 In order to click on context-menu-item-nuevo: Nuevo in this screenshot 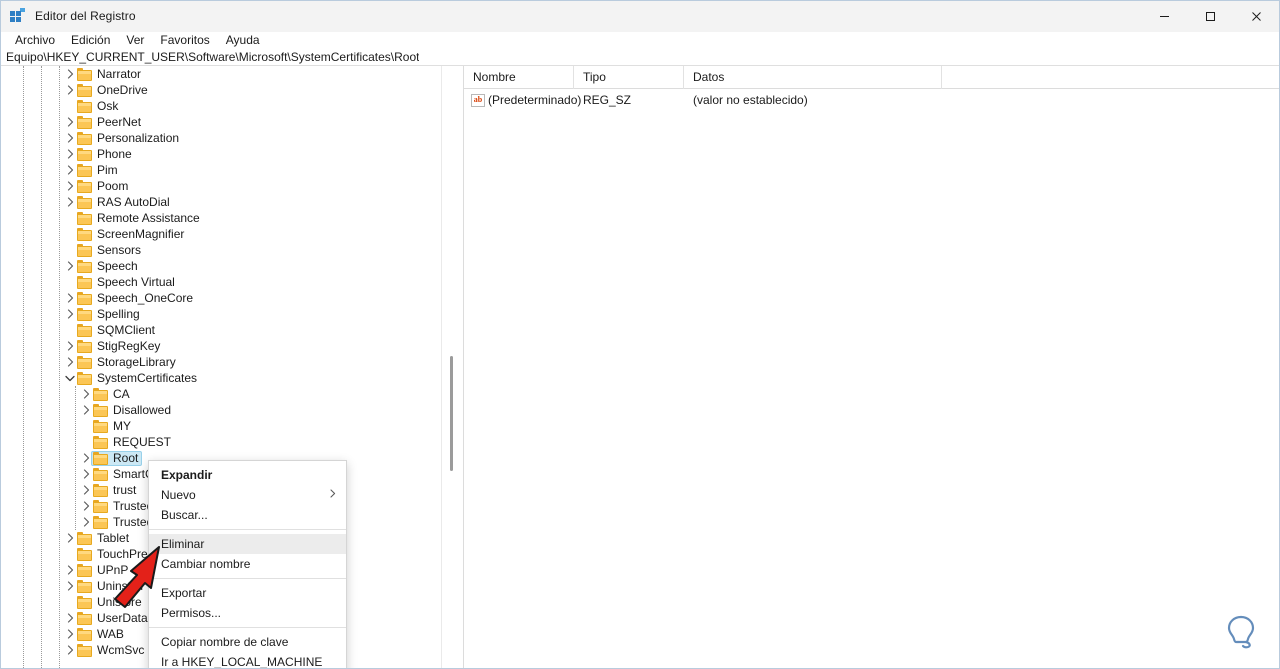, I will do `click(247, 495)`.